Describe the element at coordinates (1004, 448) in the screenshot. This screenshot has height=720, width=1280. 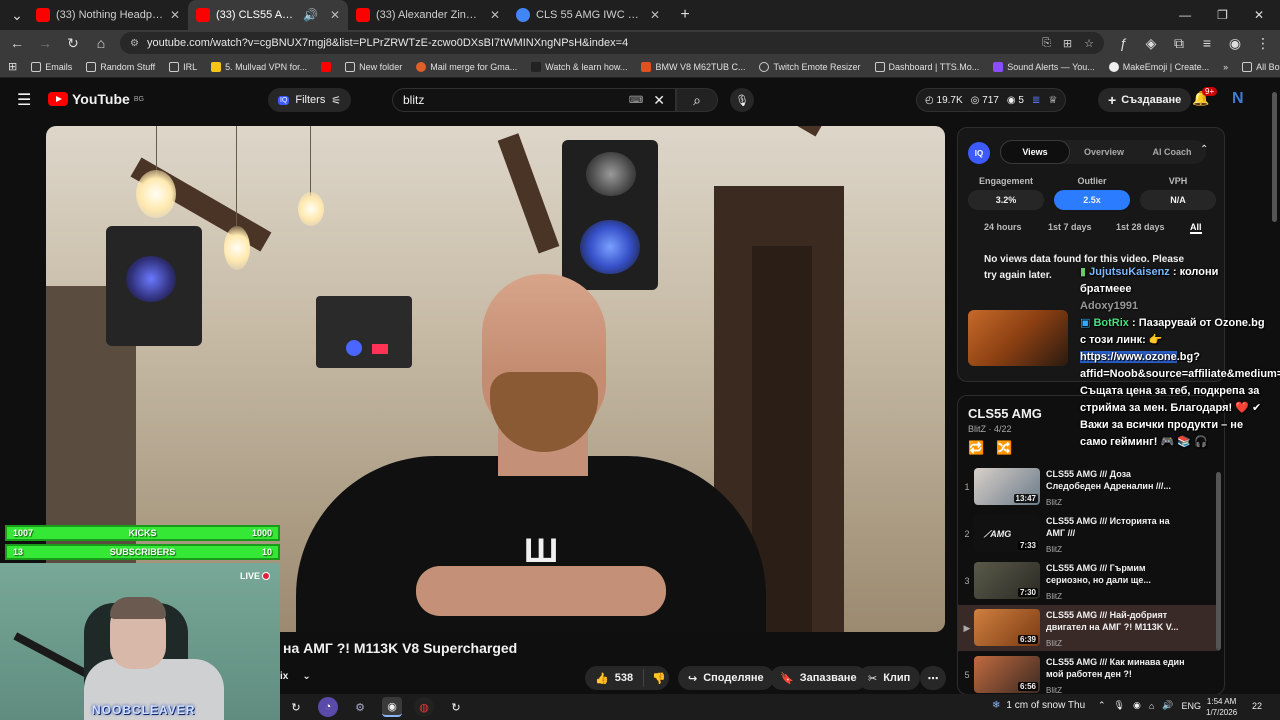
I see `shuffle-icon: 🔀` at that location.